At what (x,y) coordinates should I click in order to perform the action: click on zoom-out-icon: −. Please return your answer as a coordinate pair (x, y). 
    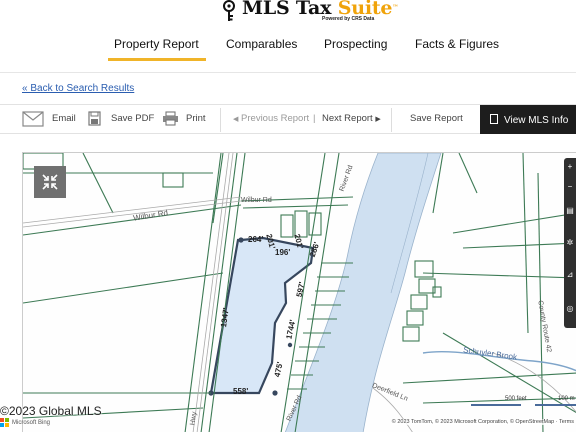
    Looking at the image, I should click on (570, 187).